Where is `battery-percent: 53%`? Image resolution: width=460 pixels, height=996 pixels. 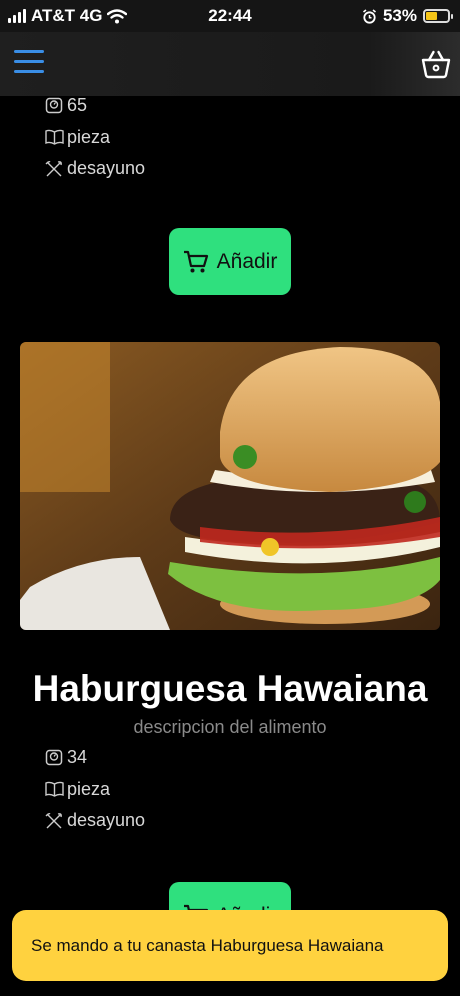
battery-percent: 53% is located at coordinates (399, 15).